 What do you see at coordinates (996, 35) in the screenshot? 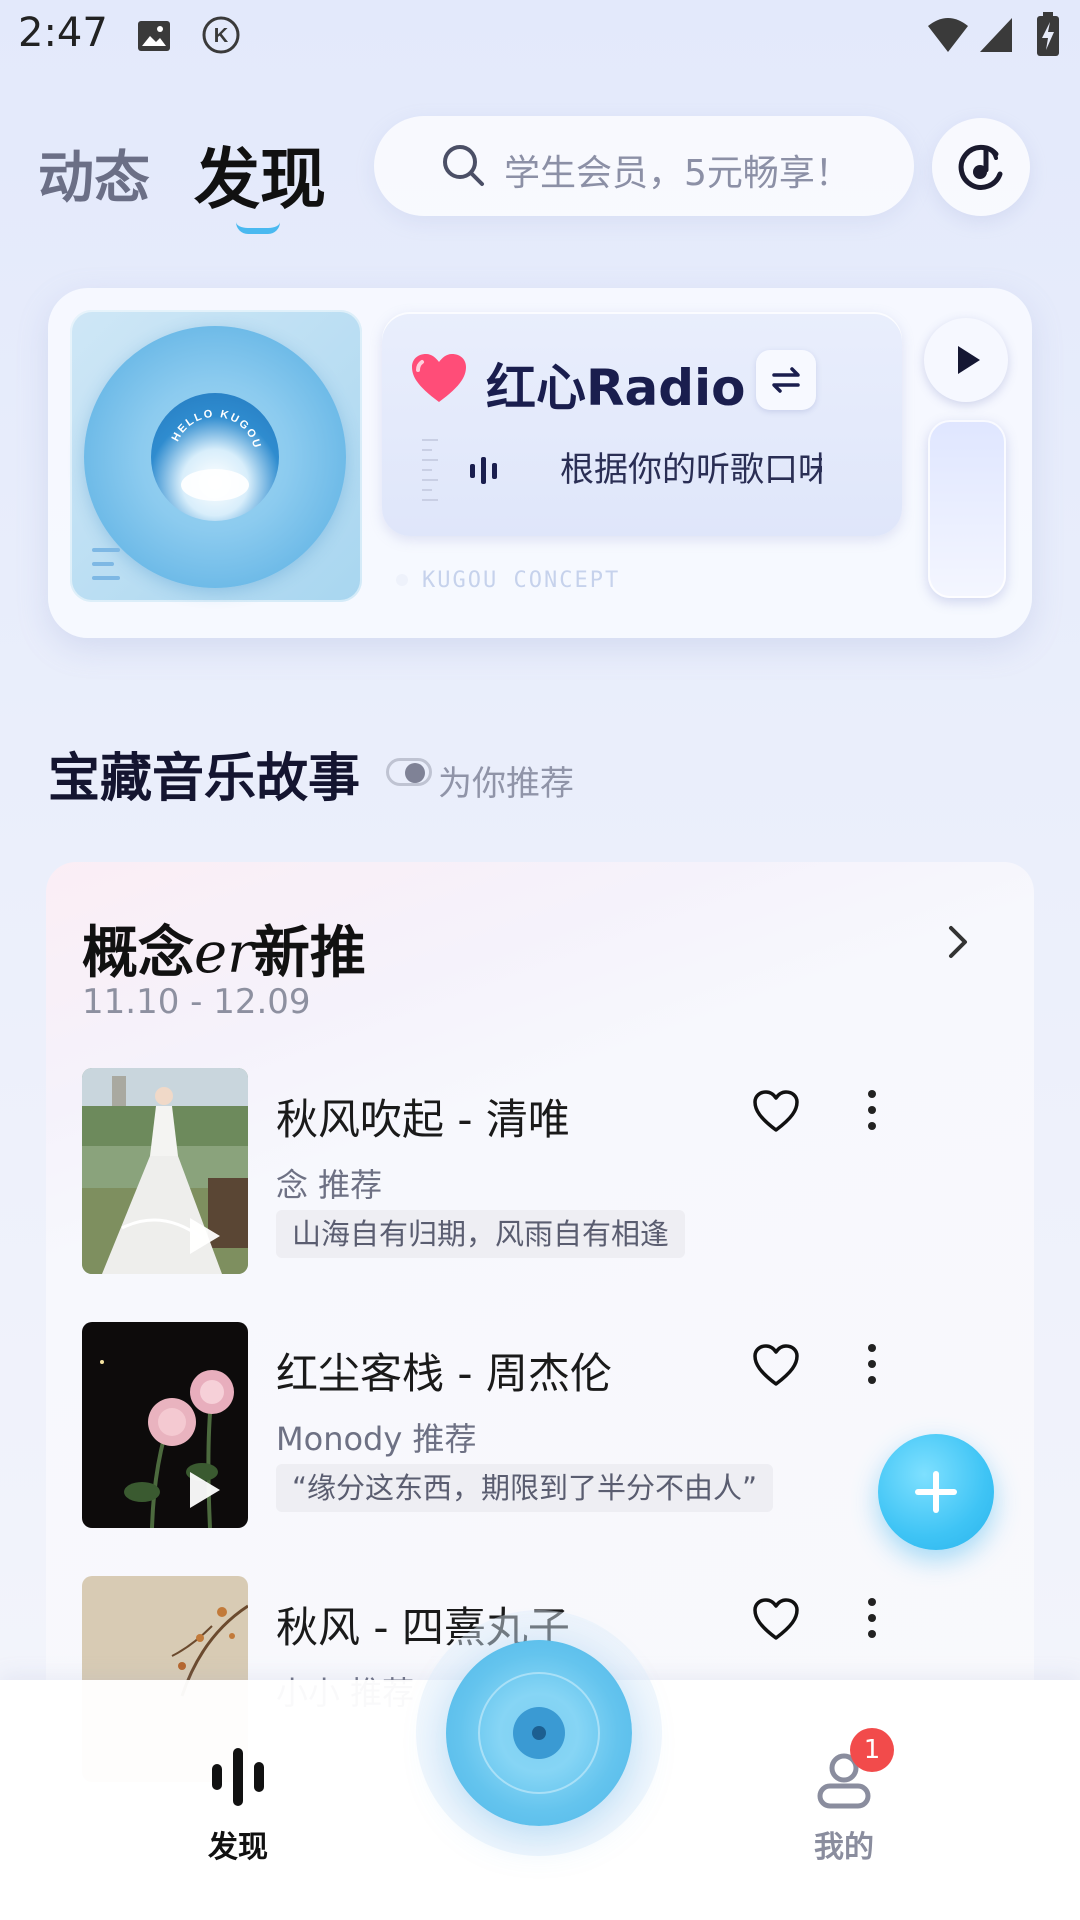
I see `signal-icon` at bounding box center [996, 35].